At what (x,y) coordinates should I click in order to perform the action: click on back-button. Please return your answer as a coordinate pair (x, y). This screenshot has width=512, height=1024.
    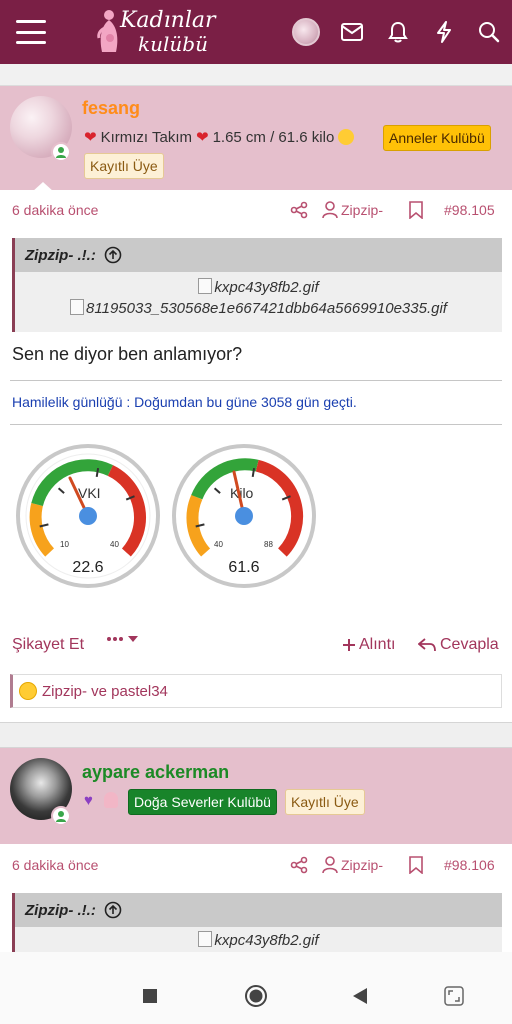
    Looking at the image, I should click on (360, 996).